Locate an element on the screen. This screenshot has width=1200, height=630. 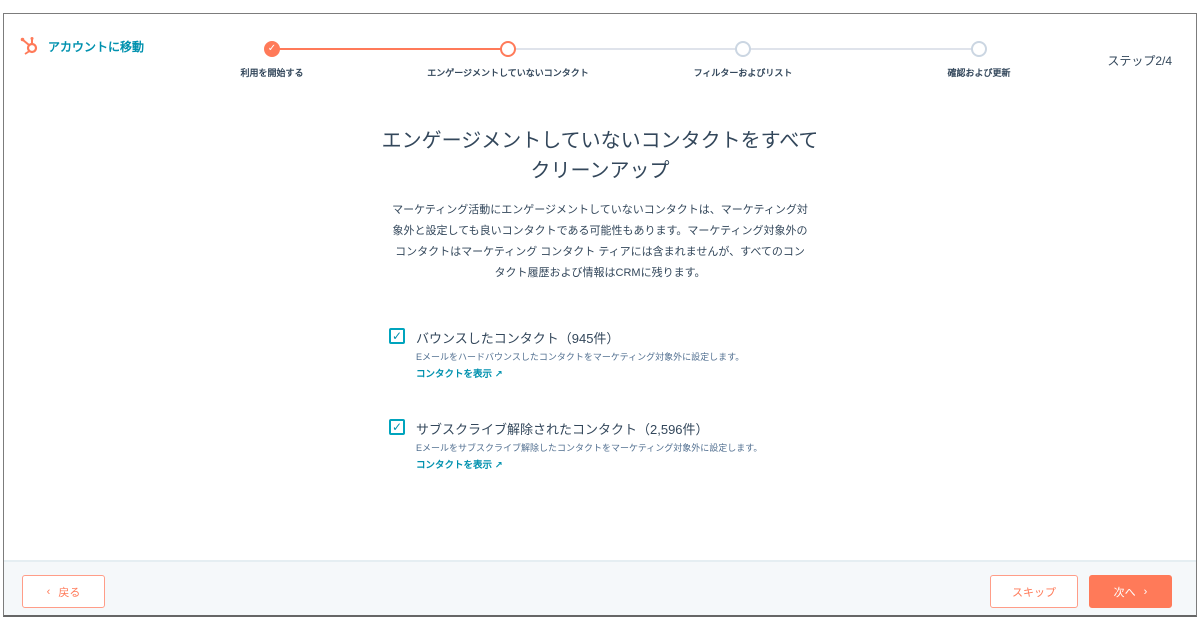
unsubscribed-checkbox: ✓ is located at coordinates (397, 427).